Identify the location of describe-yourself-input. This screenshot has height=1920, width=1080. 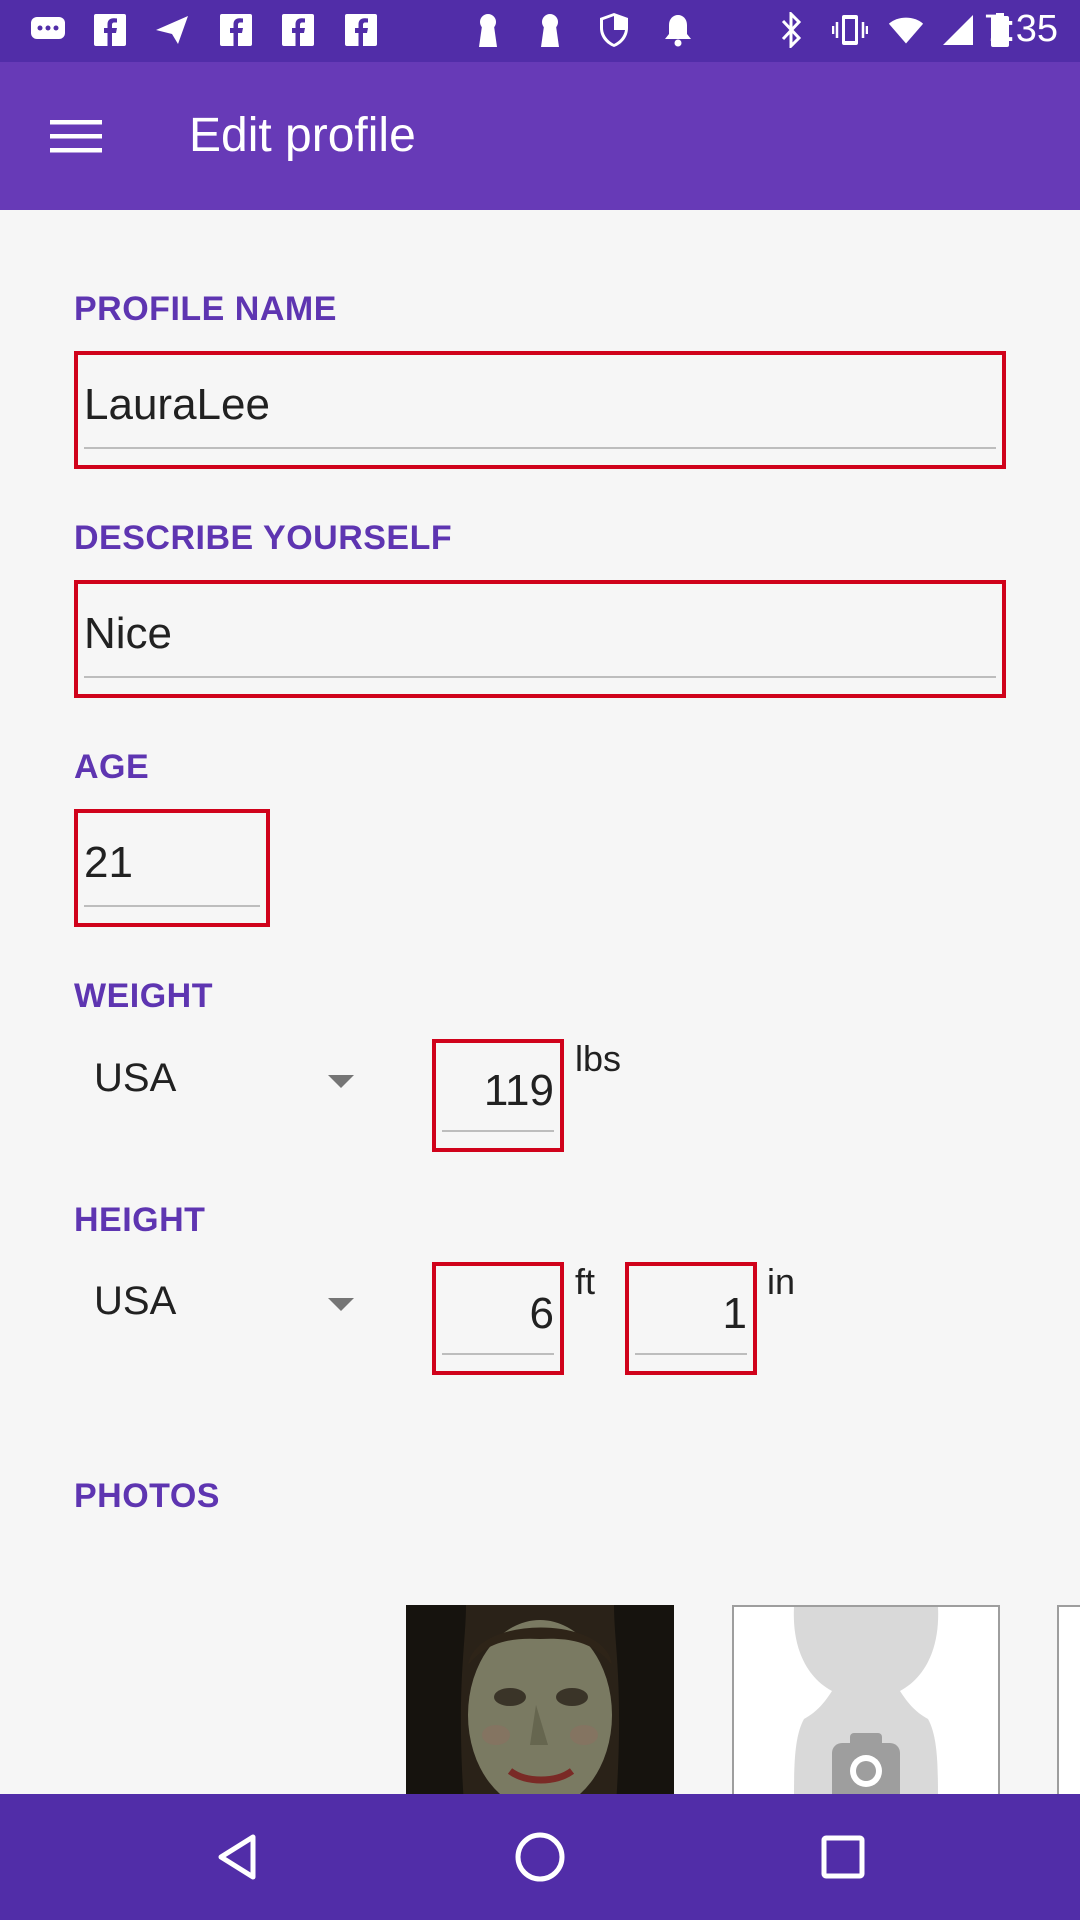
(540, 637).